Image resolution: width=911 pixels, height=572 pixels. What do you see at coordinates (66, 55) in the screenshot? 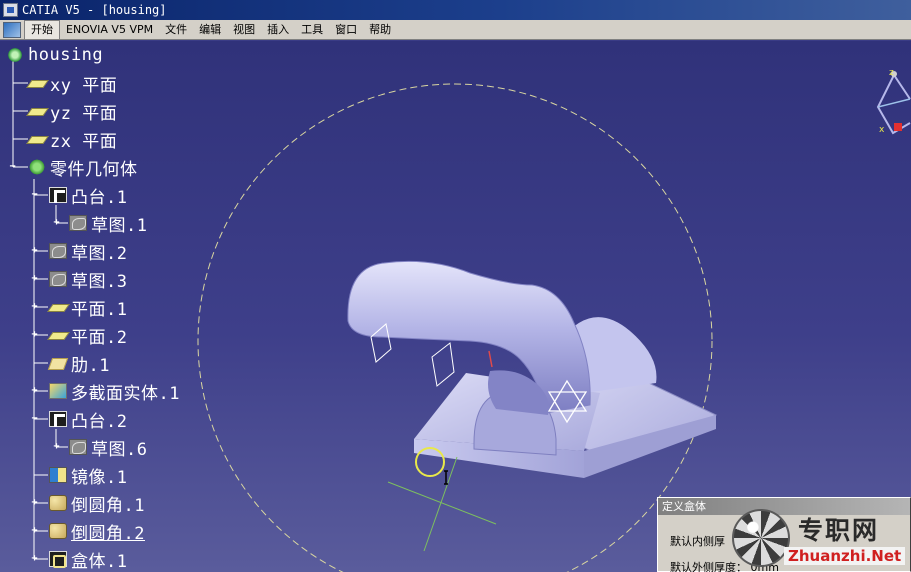
I see `tree-root-label: housing` at bounding box center [66, 55].